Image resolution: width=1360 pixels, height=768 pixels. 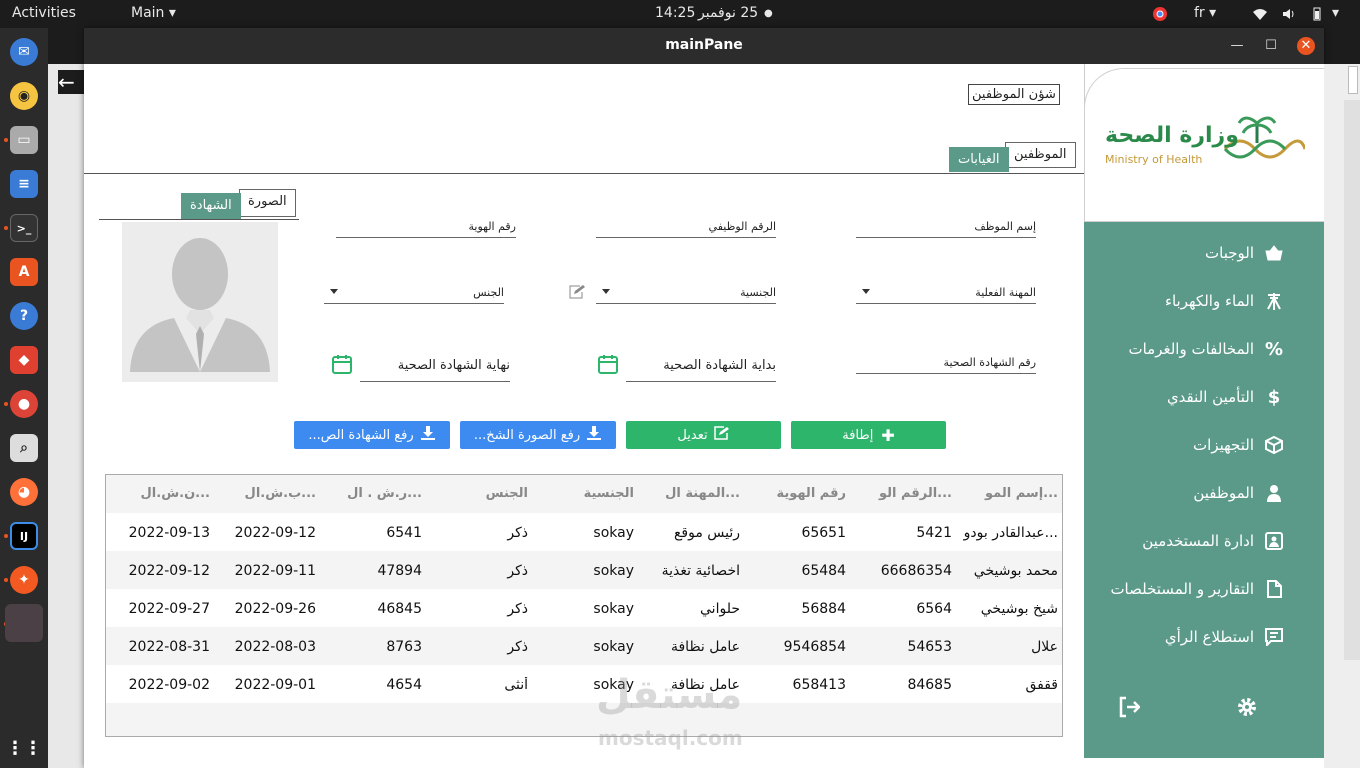 I want to click on cert-number-field: رقم الشهادة الصحية, so click(x=946, y=362).